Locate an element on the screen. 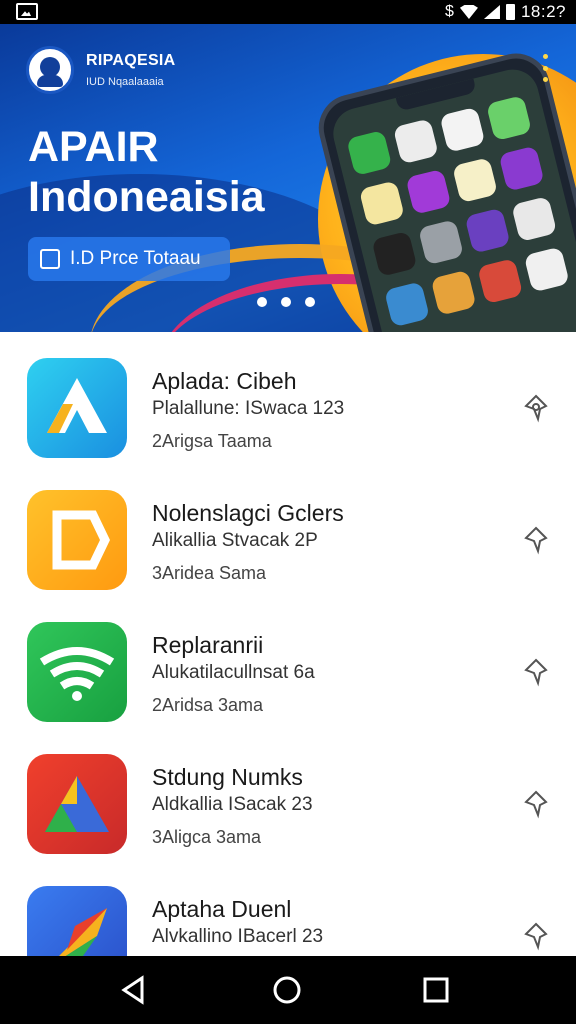 This screenshot has height=1024, width=576. status-bar: $ 18:2? is located at coordinates (288, 12).